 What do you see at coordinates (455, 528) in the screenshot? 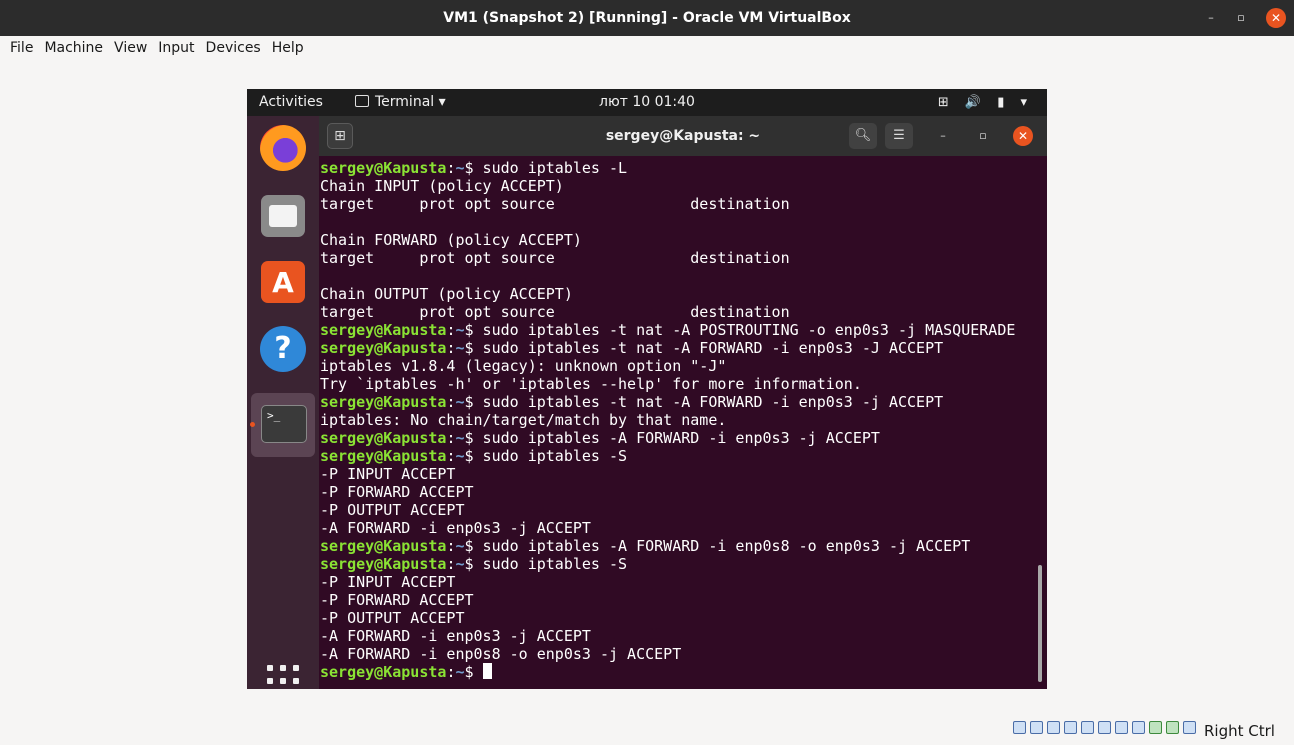
I see `output-text: -A FORWARD -i enp0s3 -j ACCEPT` at bounding box center [455, 528].